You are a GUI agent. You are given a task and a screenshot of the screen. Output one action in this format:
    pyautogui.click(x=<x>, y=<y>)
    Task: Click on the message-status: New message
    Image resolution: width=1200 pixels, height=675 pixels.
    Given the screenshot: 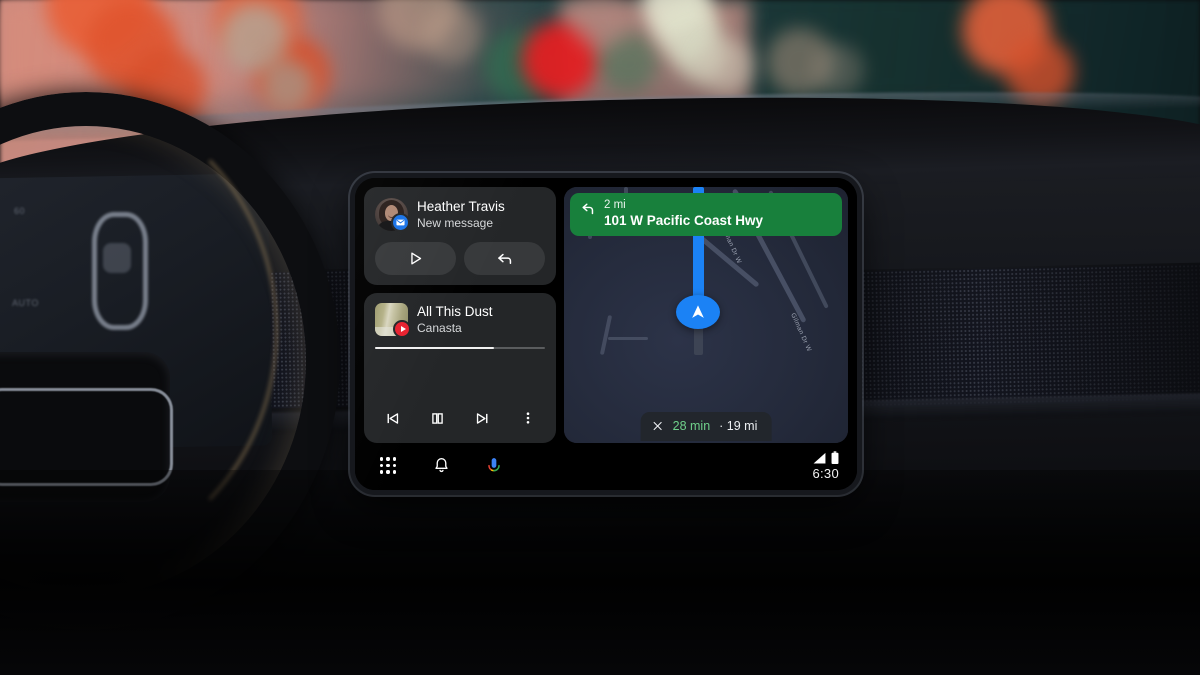 What is the action you would take?
    pyautogui.click(x=455, y=222)
    